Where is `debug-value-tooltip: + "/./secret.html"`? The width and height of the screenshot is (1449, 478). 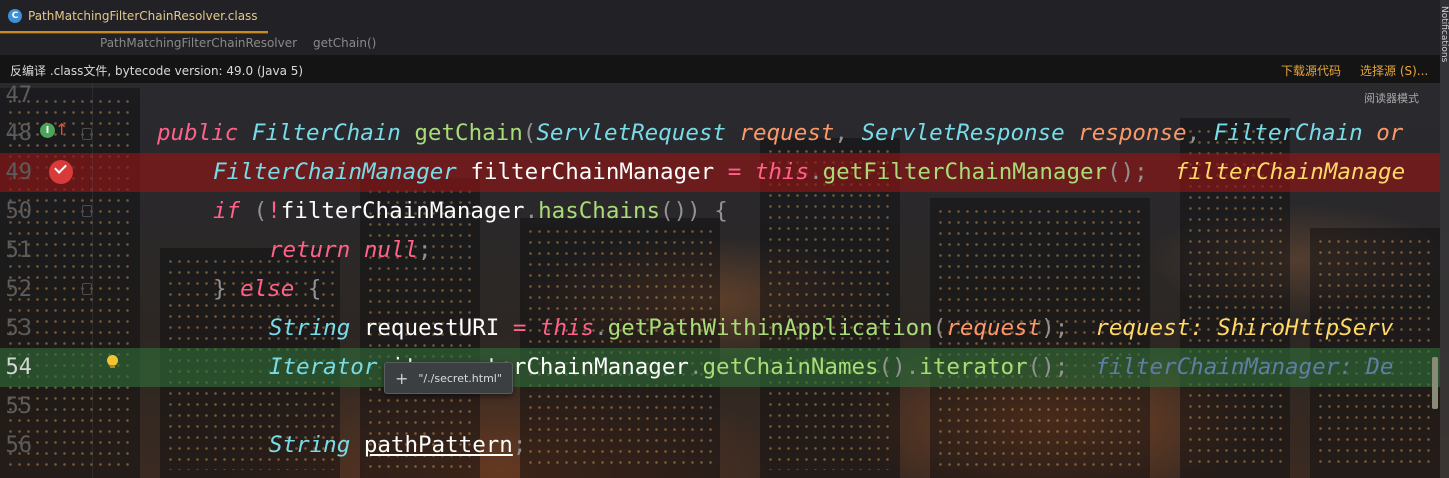
debug-value-tooltip: + "/./secret.html" is located at coordinates (448, 378).